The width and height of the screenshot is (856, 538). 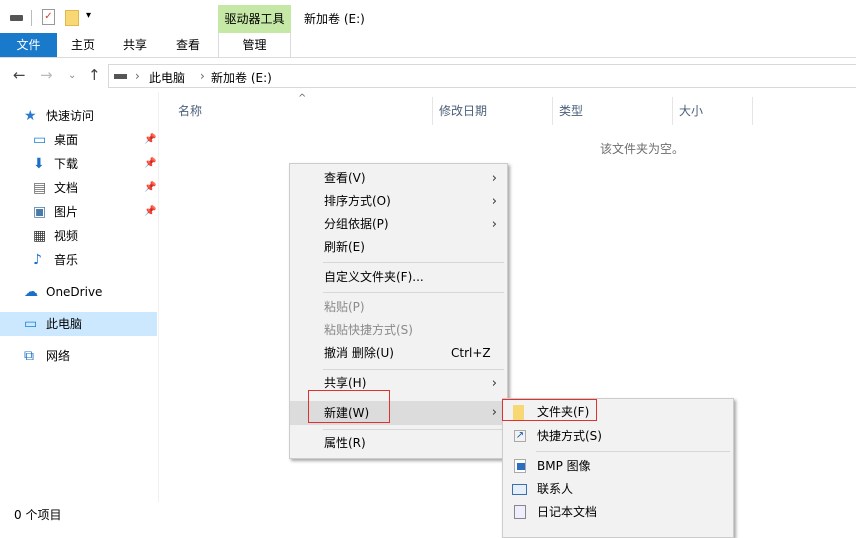 I want to click on sidebar-item-8: ▭ 此电脑, so click(x=78, y=324).